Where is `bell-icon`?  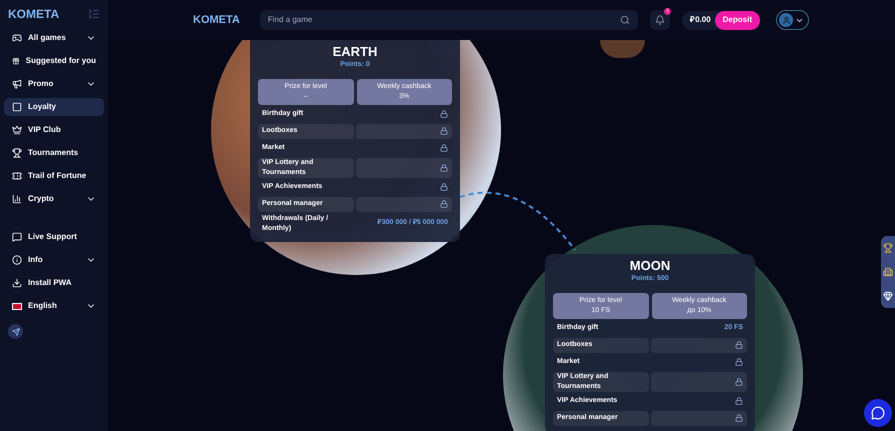
bell-icon is located at coordinates (660, 20).